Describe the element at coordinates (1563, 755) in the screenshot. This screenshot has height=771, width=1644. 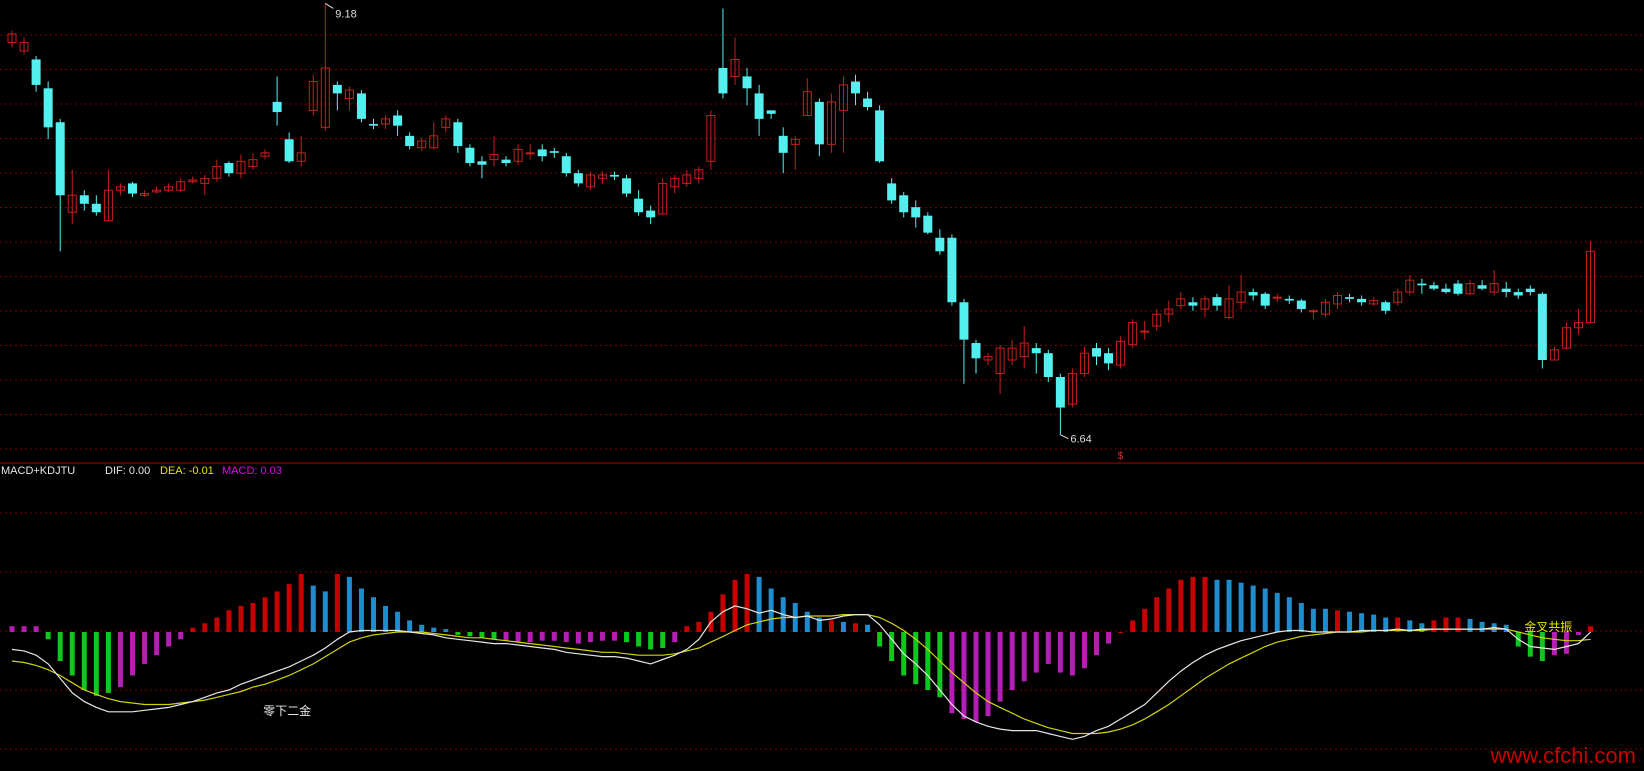
I see `watermark: www.cfchi.com` at that location.